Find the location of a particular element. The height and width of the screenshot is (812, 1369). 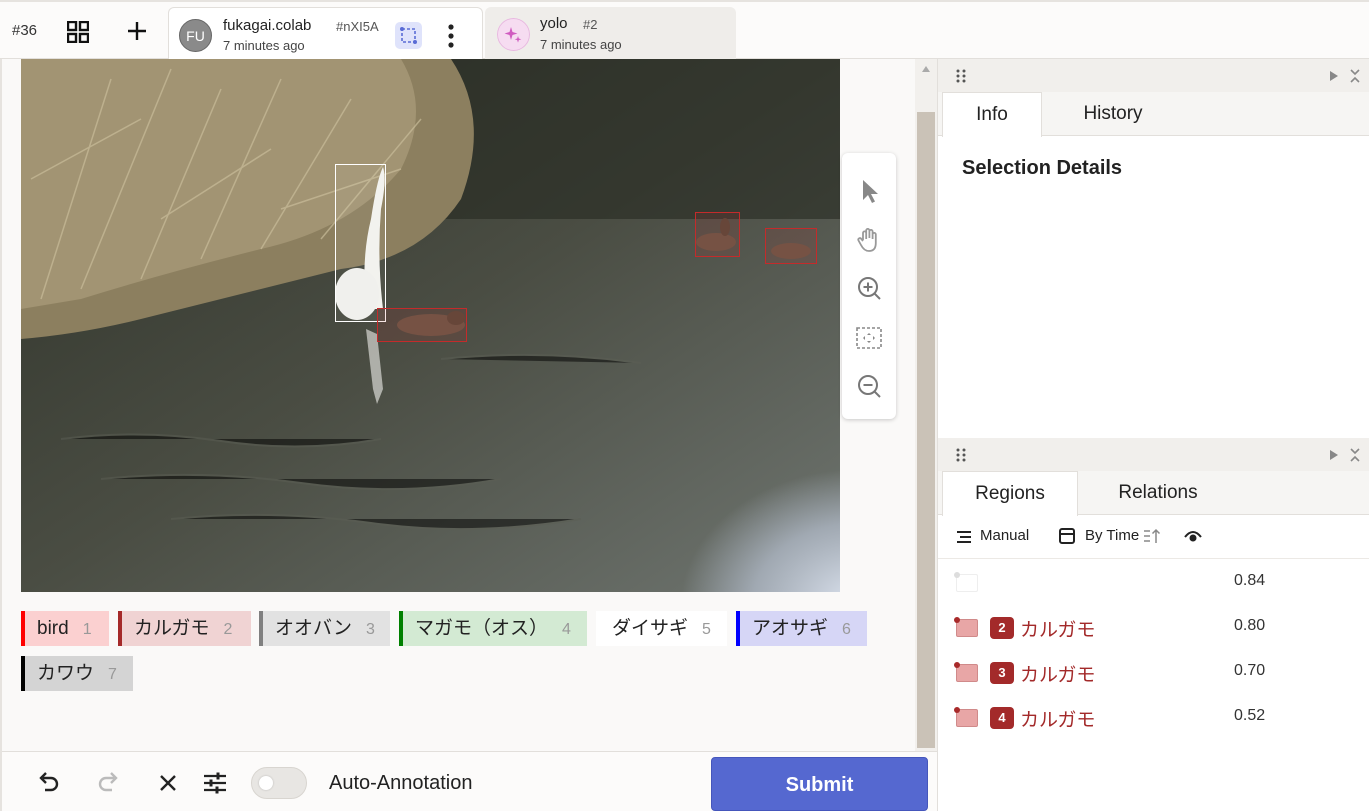

toggle-knob is located at coordinates (266, 783).